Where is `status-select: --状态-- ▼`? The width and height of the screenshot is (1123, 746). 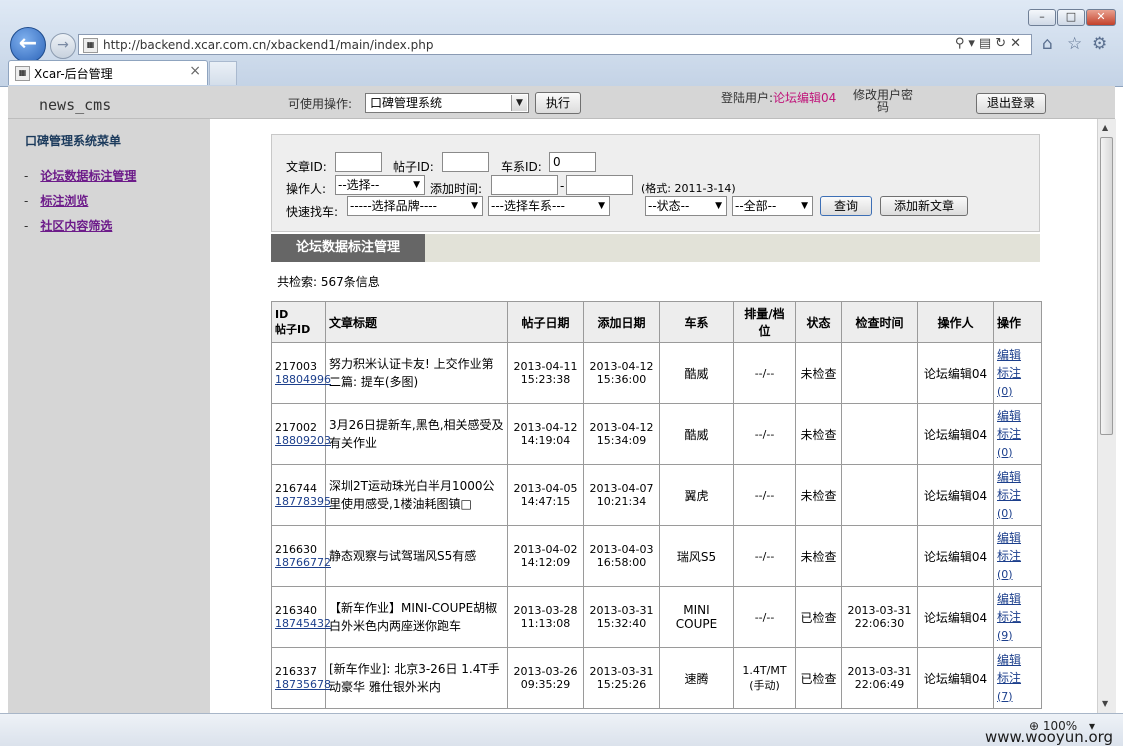 status-select: --状态-- ▼ is located at coordinates (686, 206).